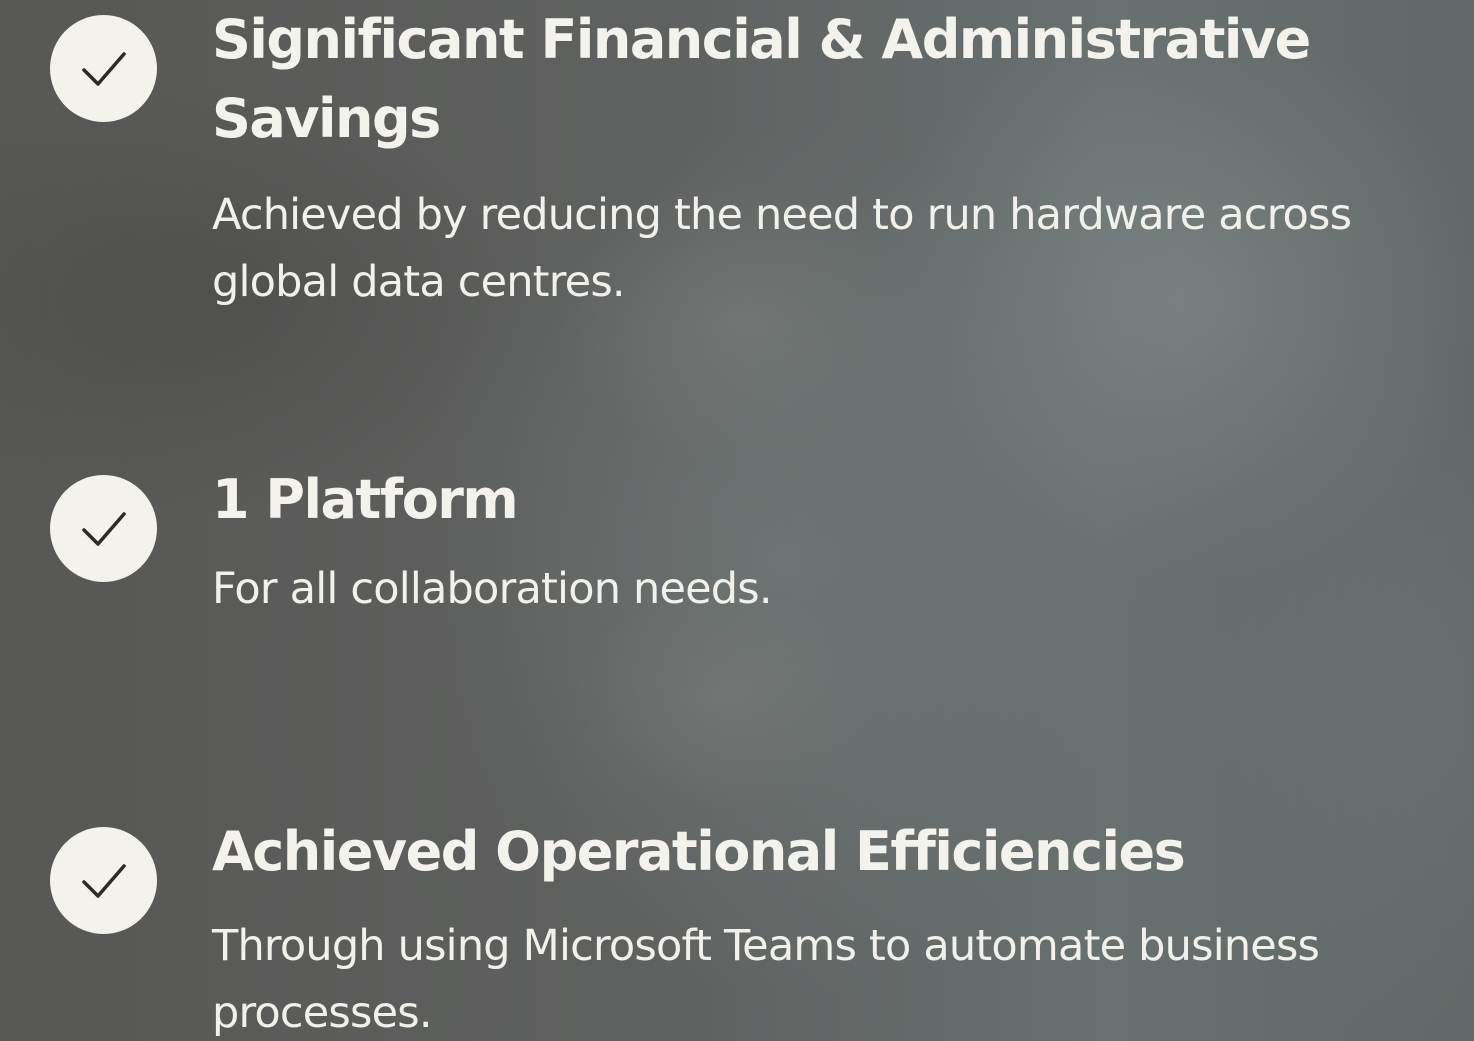  Describe the element at coordinates (827, 541) in the screenshot. I see `benefit-text: 1 Platform For all collaboration needs.` at that location.